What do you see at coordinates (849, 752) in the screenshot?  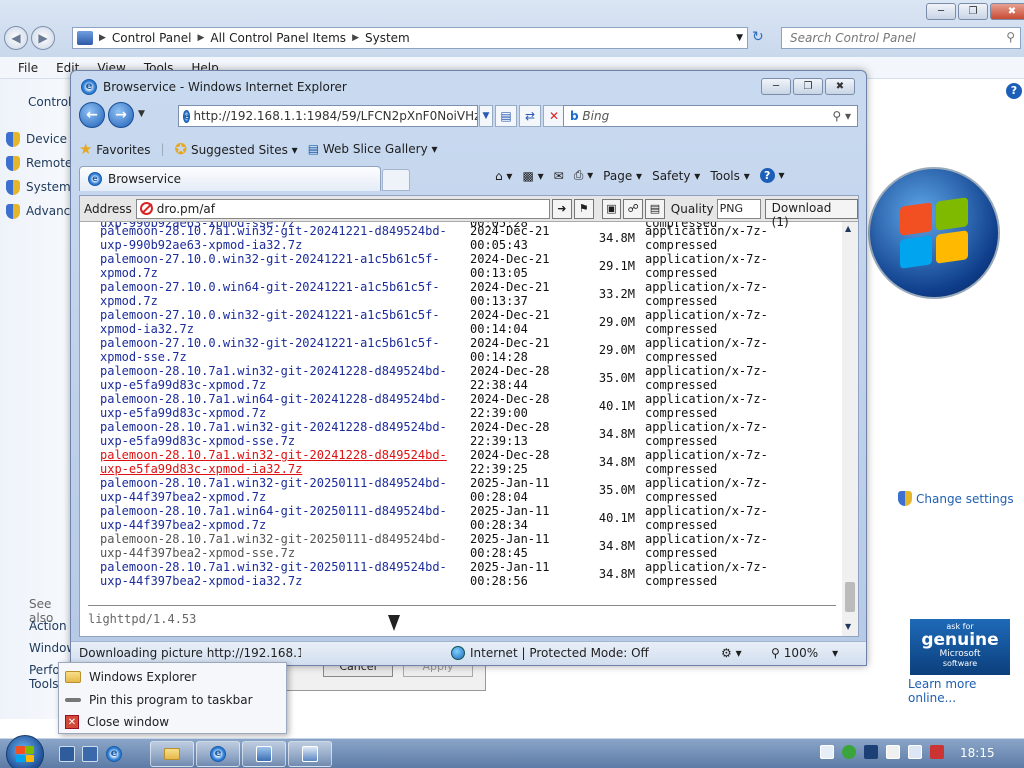 I see `security-icon` at bounding box center [849, 752].